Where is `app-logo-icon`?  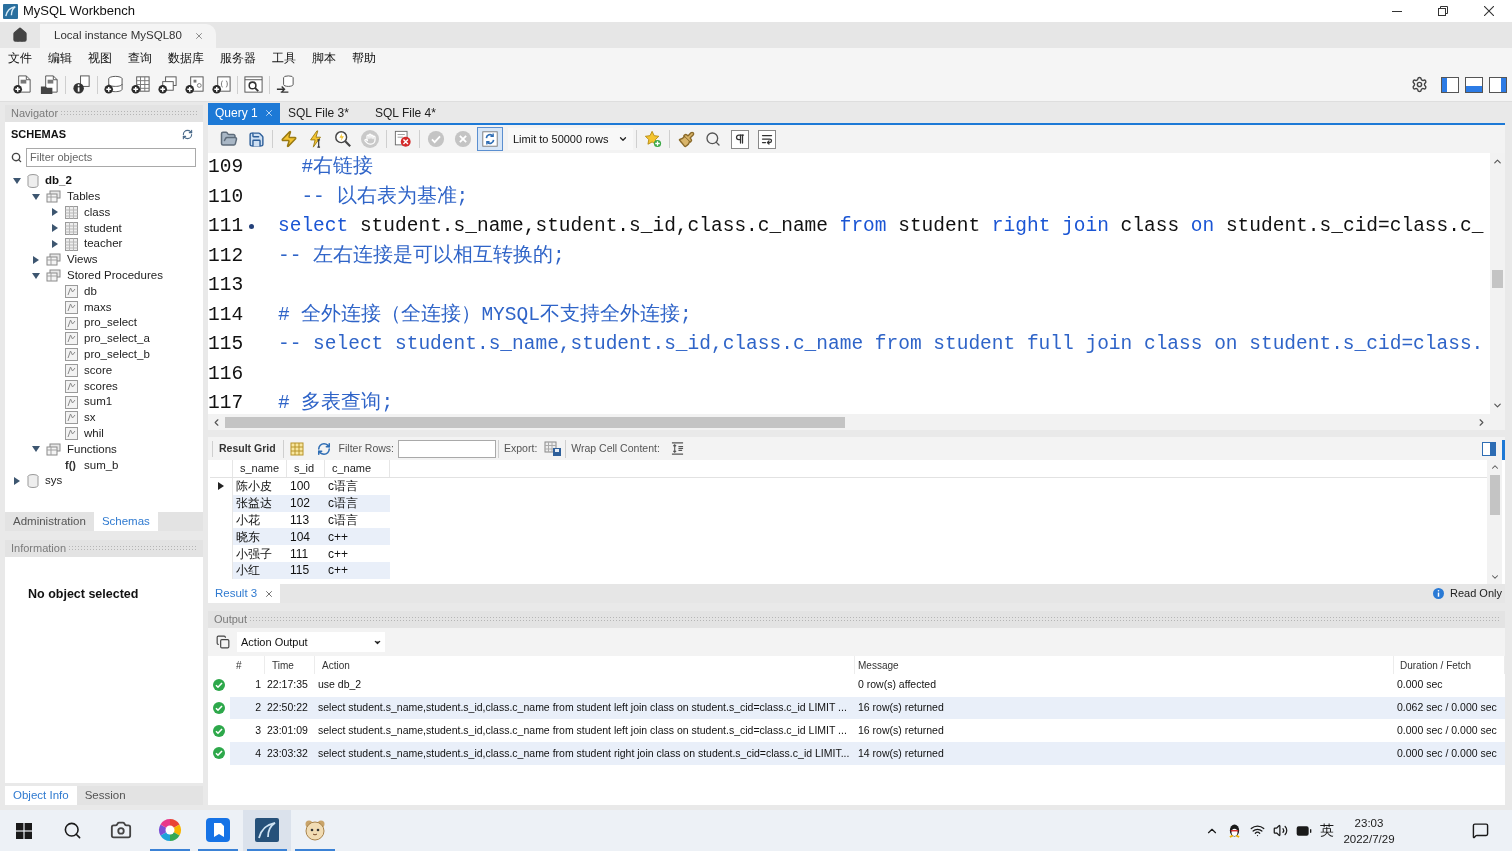
app-logo-icon is located at coordinates (10, 11).